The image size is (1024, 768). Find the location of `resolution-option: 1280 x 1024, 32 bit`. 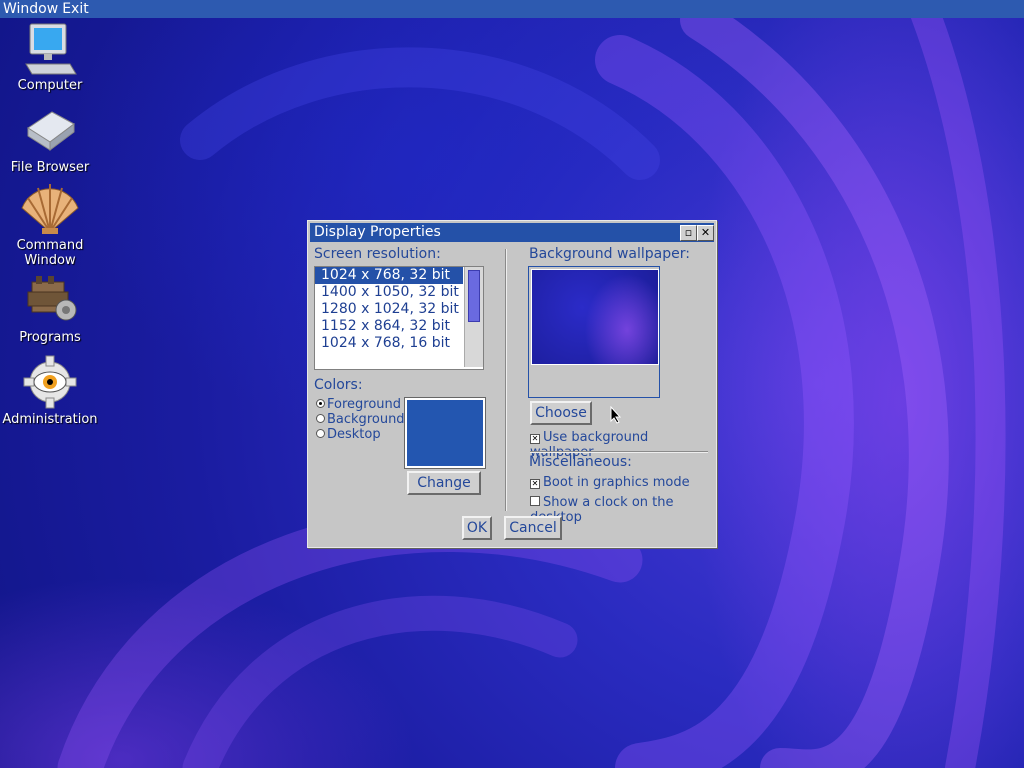

resolution-option: 1280 x 1024, 32 bit is located at coordinates (399, 309).